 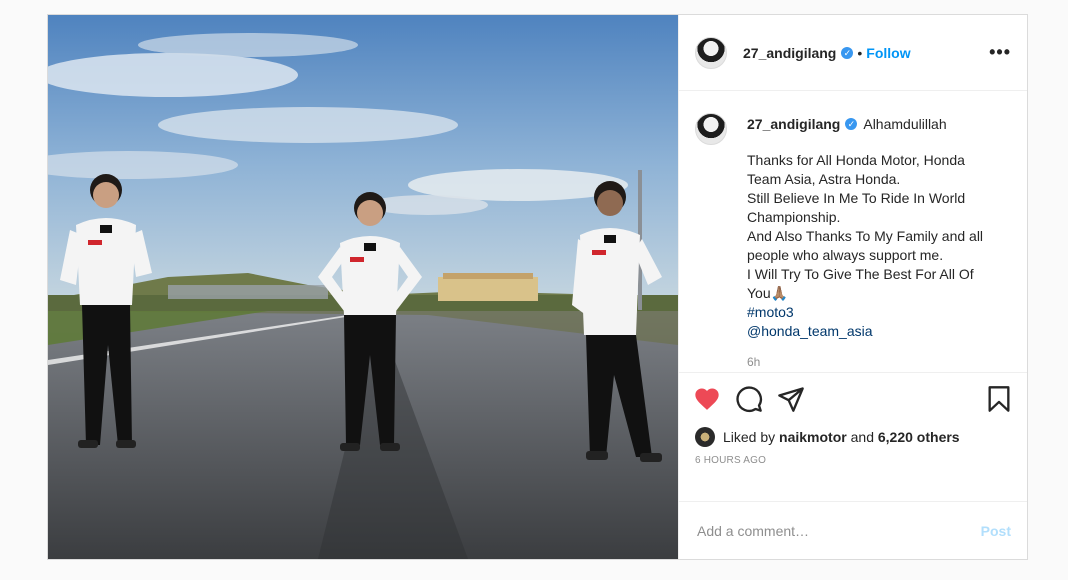 I want to click on post-header: 27_andigilang ✓ • Follow •••, so click(x=853, y=53).